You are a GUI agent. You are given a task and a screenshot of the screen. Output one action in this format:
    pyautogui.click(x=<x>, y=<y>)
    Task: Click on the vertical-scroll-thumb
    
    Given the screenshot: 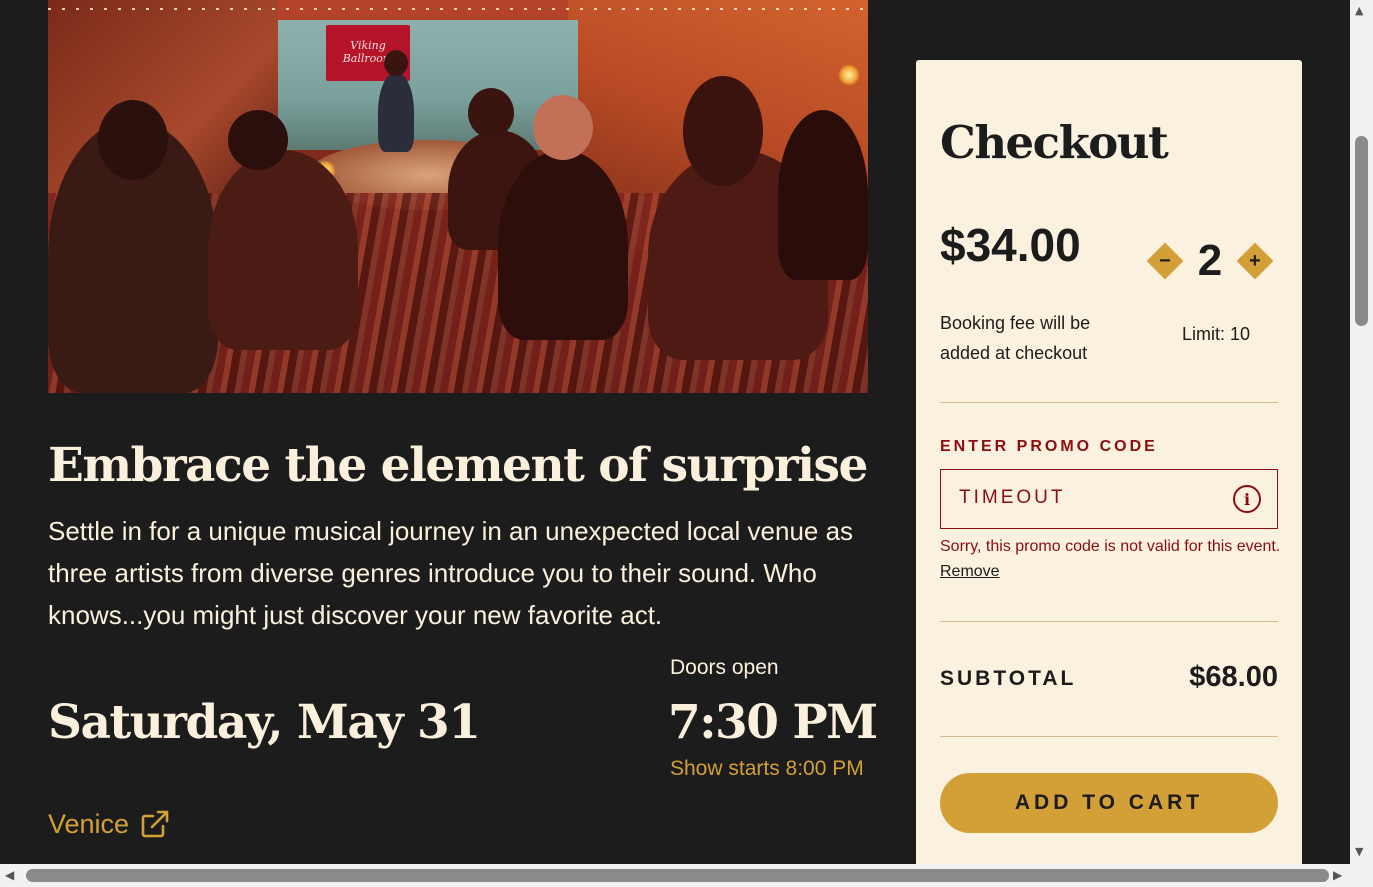 What is the action you would take?
    pyautogui.click(x=1361, y=231)
    